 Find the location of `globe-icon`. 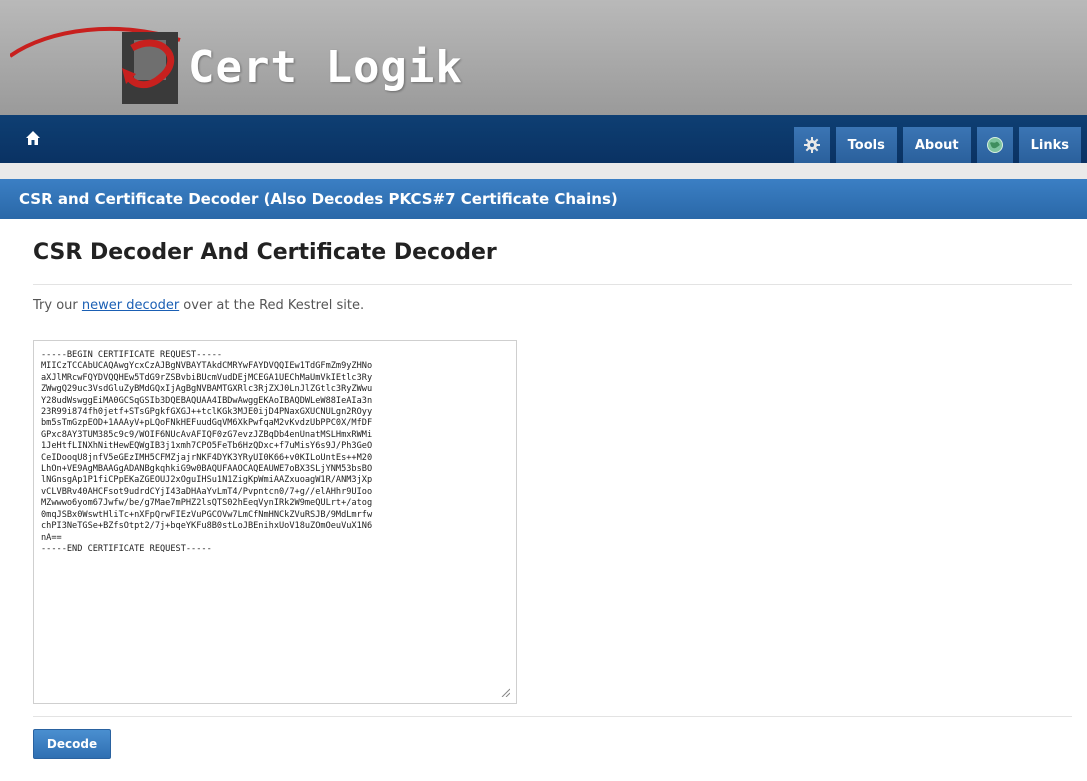

globe-icon is located at coordinates (994, 145).